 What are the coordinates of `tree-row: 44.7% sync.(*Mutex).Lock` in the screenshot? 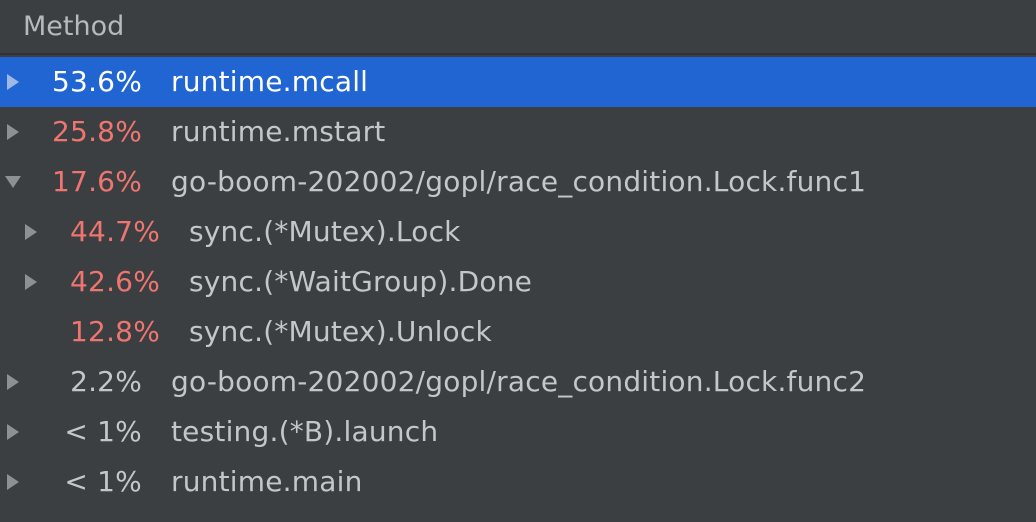 It's located at (518, 232).